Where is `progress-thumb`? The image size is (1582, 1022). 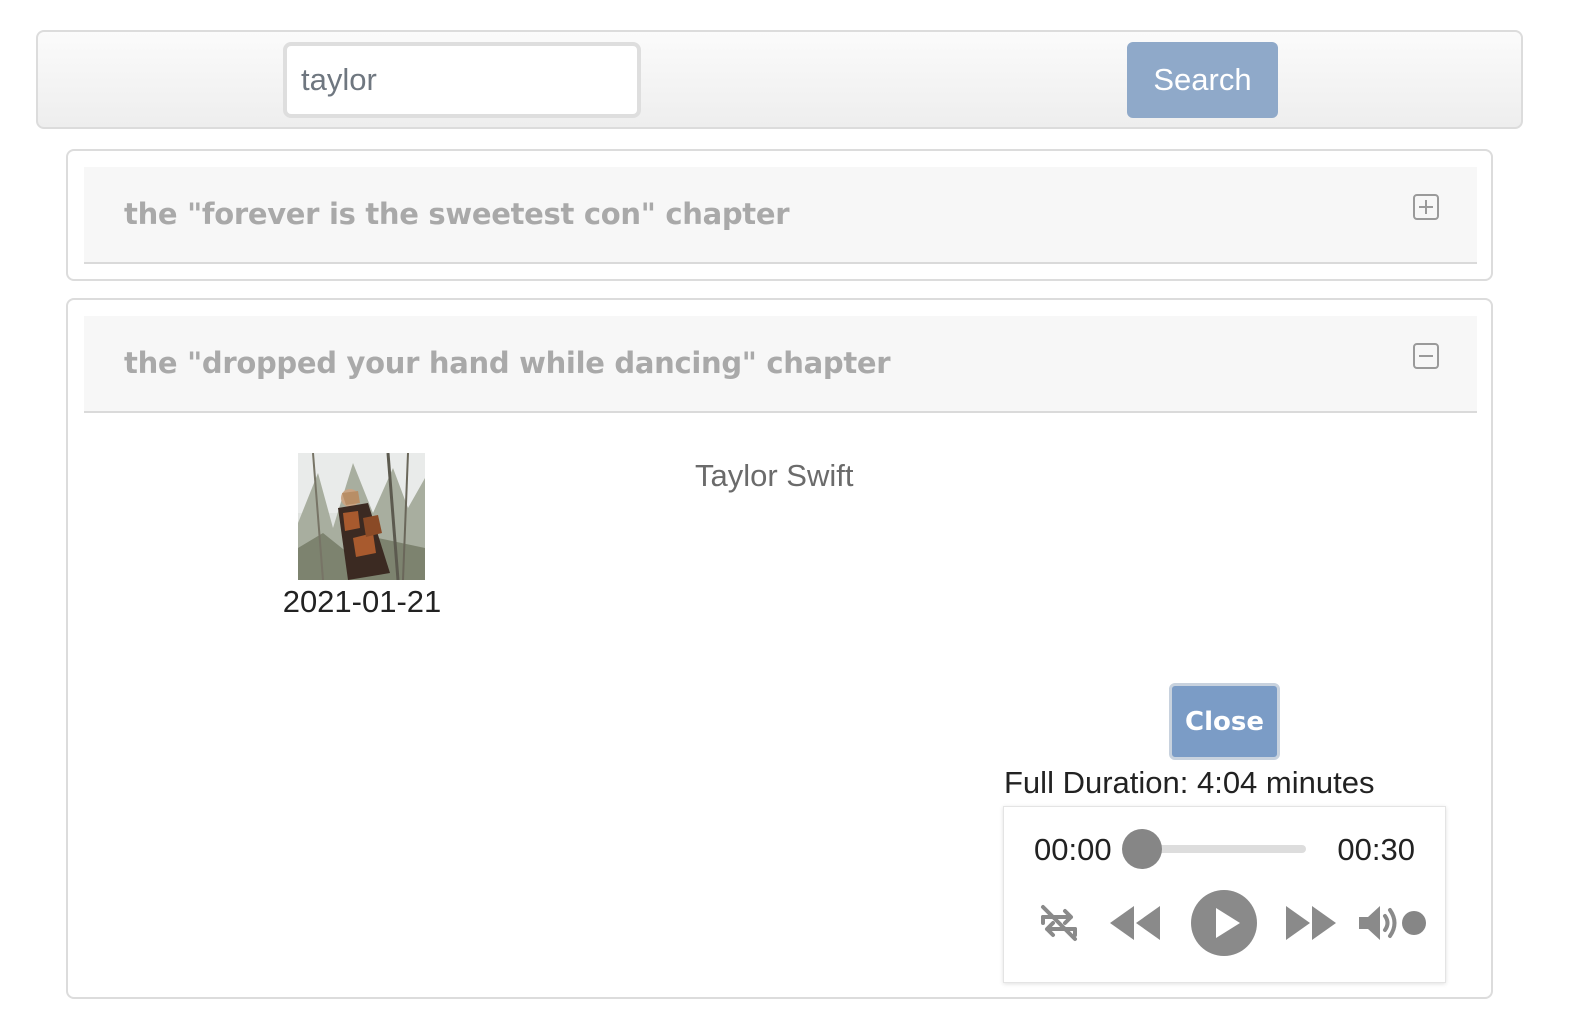 progress-thumb is located at coordinates (1142, 849).